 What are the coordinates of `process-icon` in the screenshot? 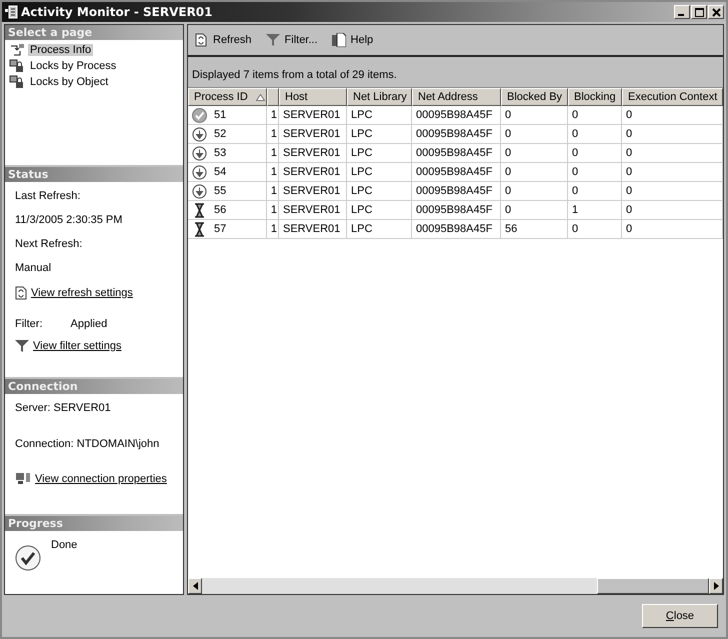 It's located at (17, 50).